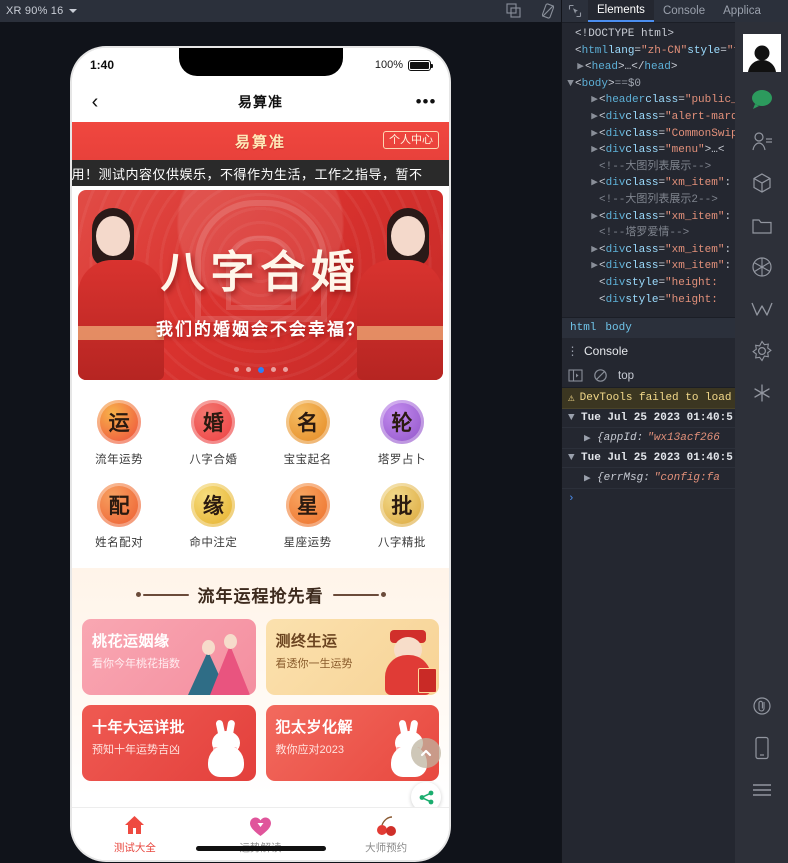 The width and height of the screenshot is (788, 863). I want to click on object-key: {errMsg:, so click(623, 478).